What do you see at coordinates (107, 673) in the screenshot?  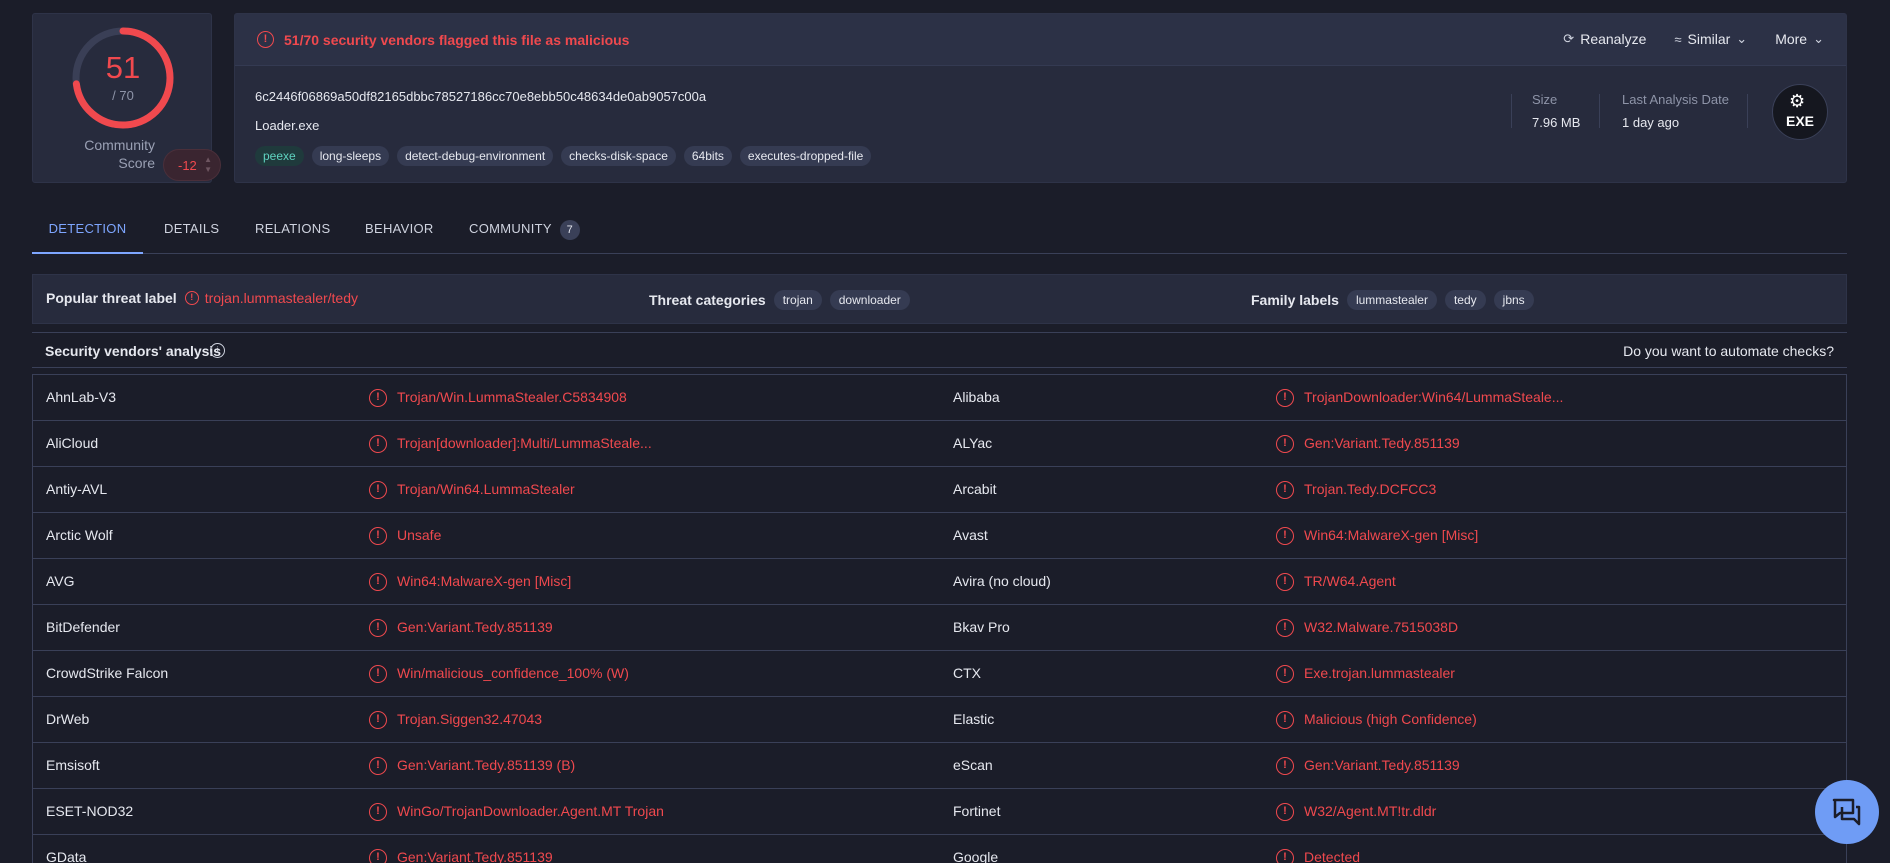 I see `vendor-name: CrowdStrike Falcon` at bounding box center [107, 673].